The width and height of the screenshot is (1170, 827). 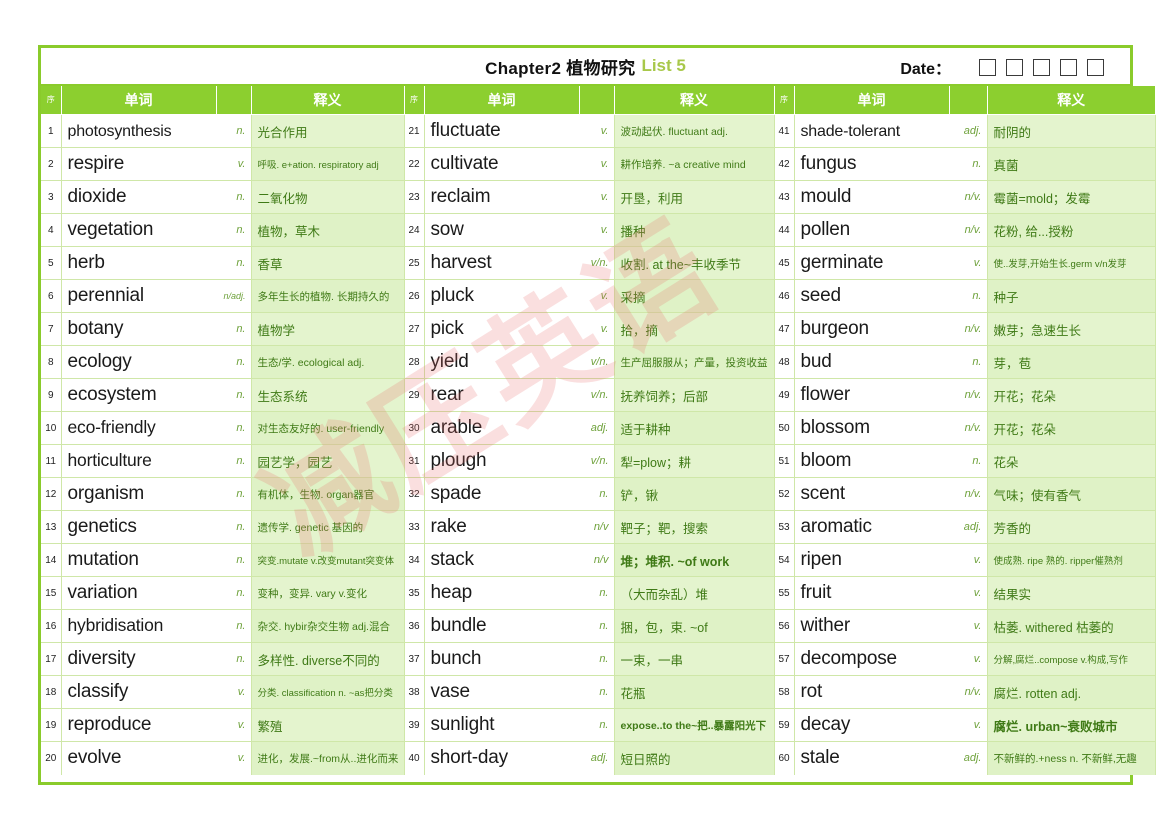 I want to click on definition: 霉菌=mold；发霉, so click(x=1071, y=197).